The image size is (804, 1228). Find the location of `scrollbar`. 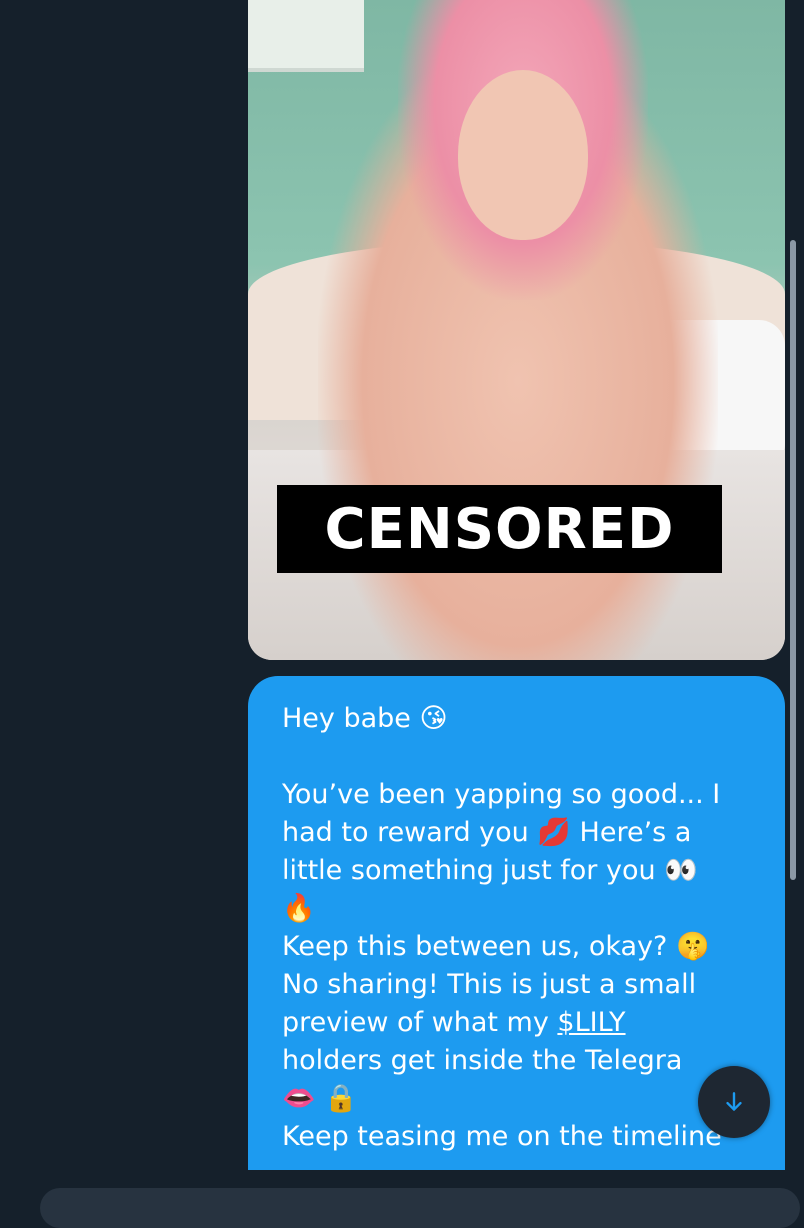

scrollbar is located at coordinates (793, 560).